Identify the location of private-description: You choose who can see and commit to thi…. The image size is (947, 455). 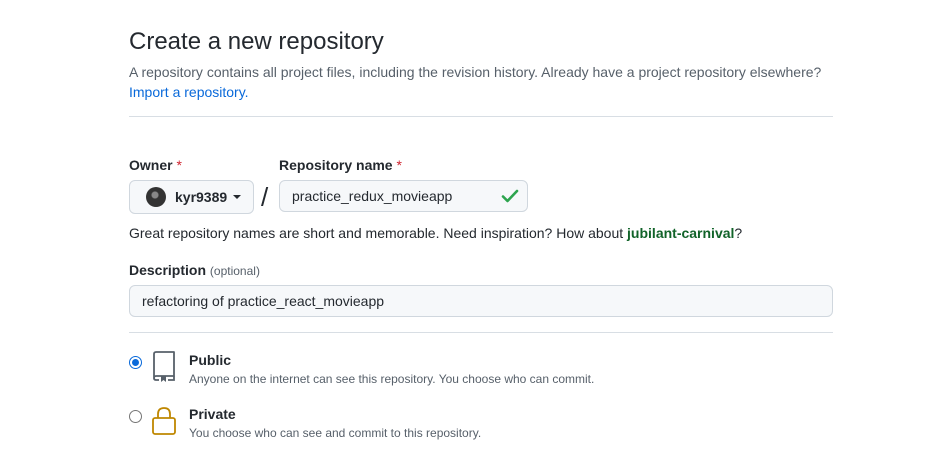
(335, 433).